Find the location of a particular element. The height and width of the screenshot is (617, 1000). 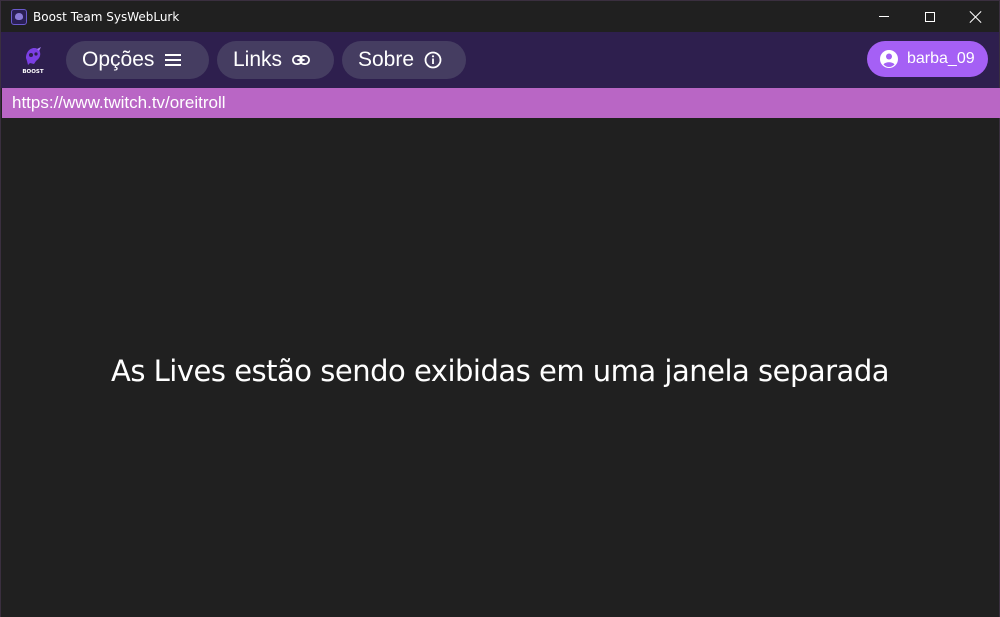

app-icon is located at coordinates (19, 16).